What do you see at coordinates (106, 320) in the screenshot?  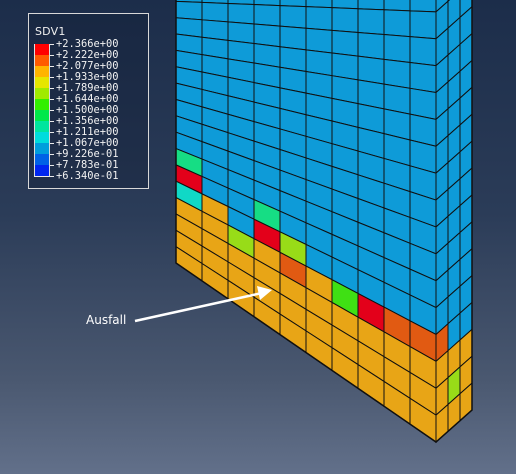 I see `annotation-label: Ausfall` at bounding box center [106, 320].